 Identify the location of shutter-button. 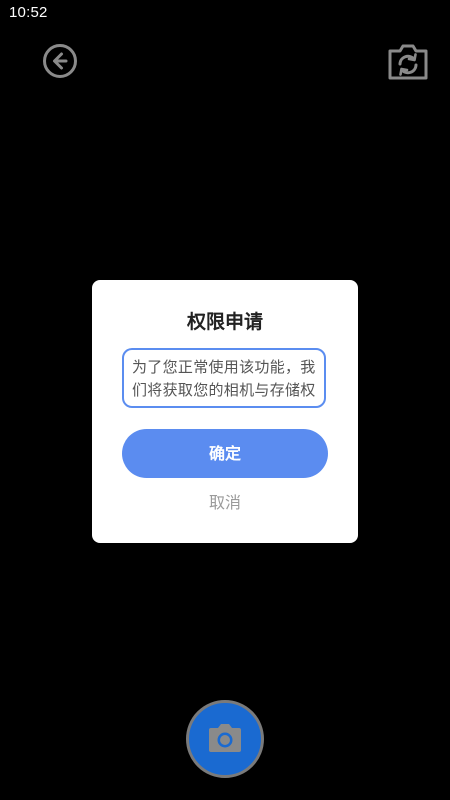
(225, 739).